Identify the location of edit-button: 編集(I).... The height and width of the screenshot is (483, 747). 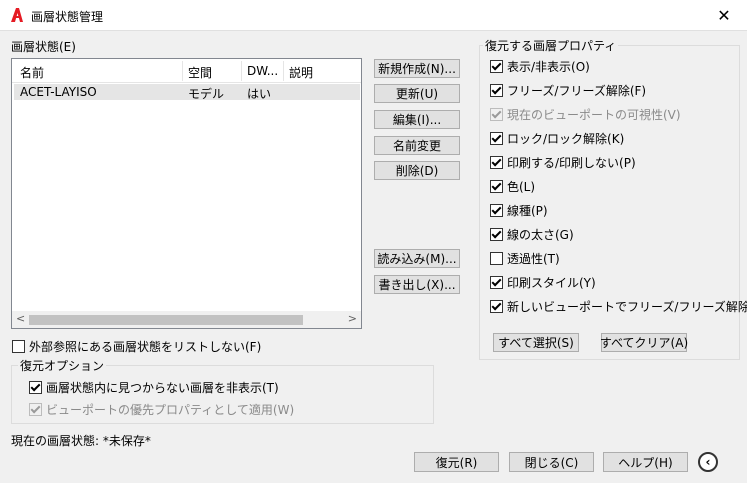
(417, 119).